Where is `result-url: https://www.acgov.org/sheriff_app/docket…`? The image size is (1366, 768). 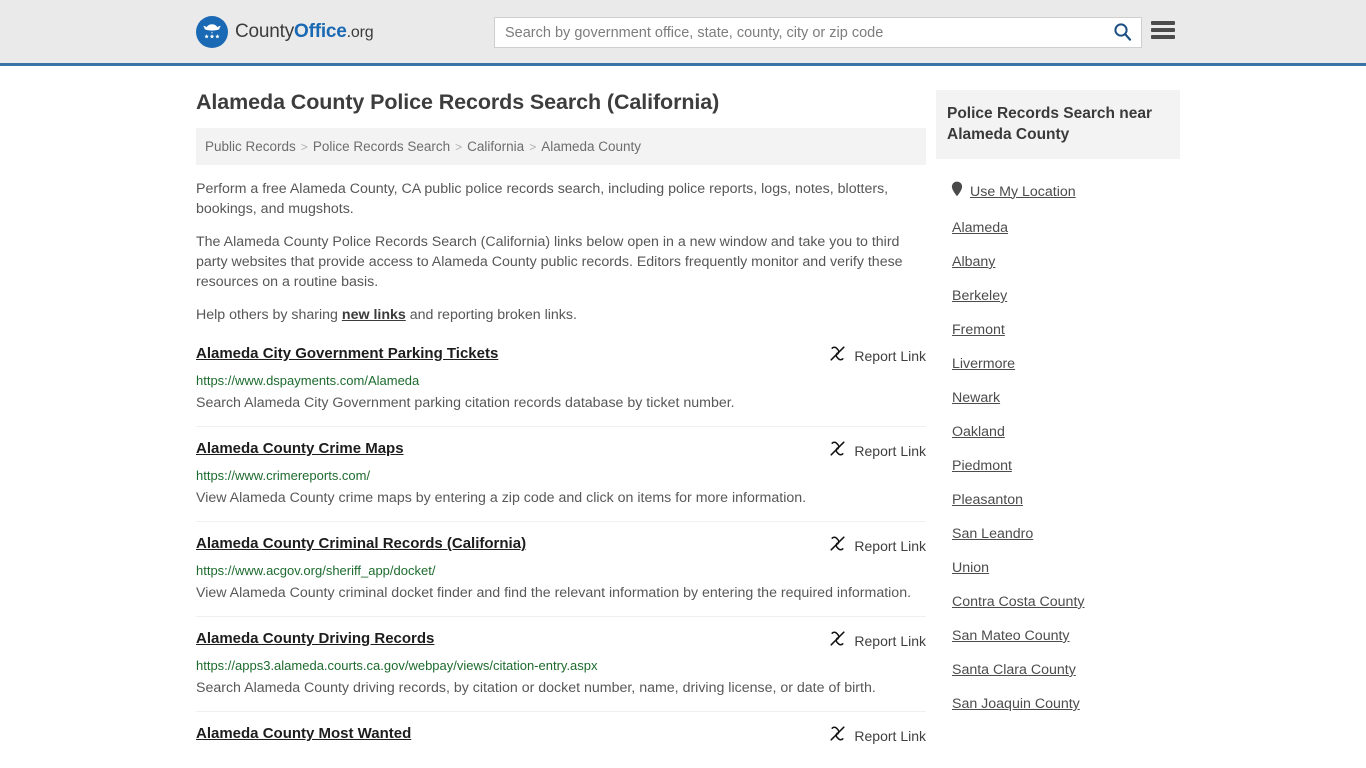
result-url: https://www.acgov.org/sheriff_app/docket… is located at coordinates (561, 570).